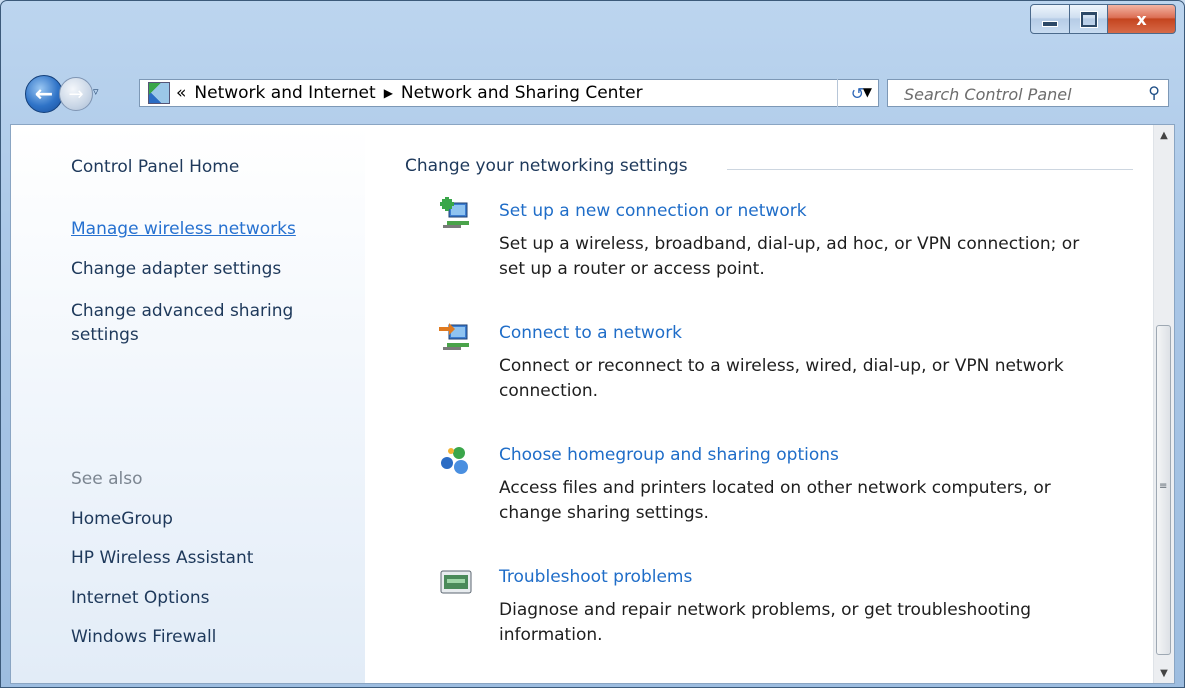 Image resolution: width=1185 pixels, height=688 pixels. I want to click on search-box: ⚲, so click(1028, 93).